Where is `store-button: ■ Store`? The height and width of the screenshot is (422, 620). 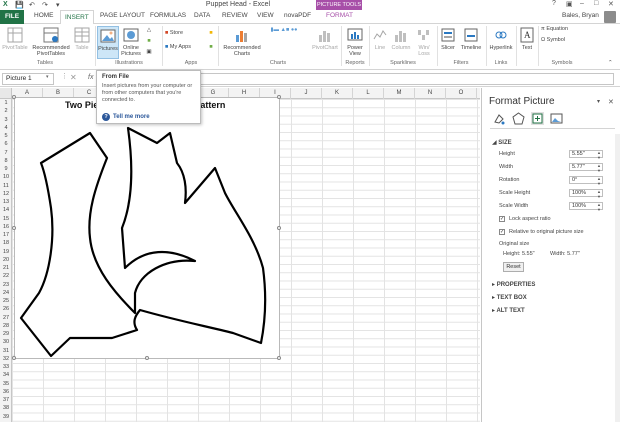 store-button: ■ Store is located at coordinates (183, 33).